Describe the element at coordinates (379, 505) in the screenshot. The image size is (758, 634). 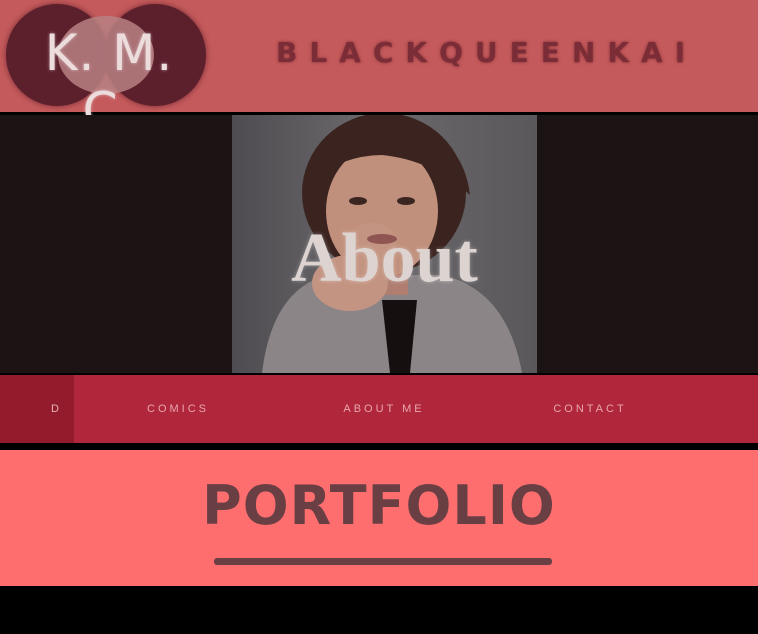
I see `section-title: PORTFOLIO` at that location.